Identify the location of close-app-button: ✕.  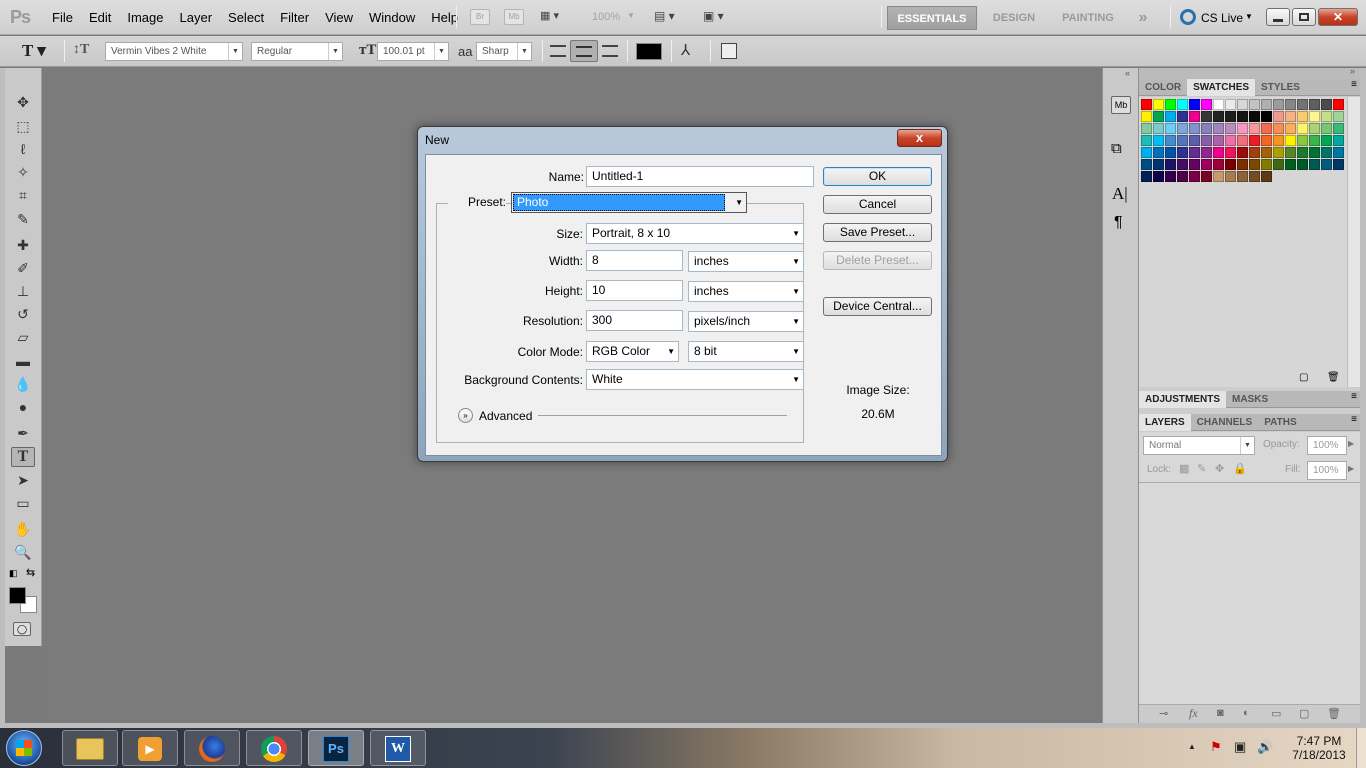
(1338, 17).